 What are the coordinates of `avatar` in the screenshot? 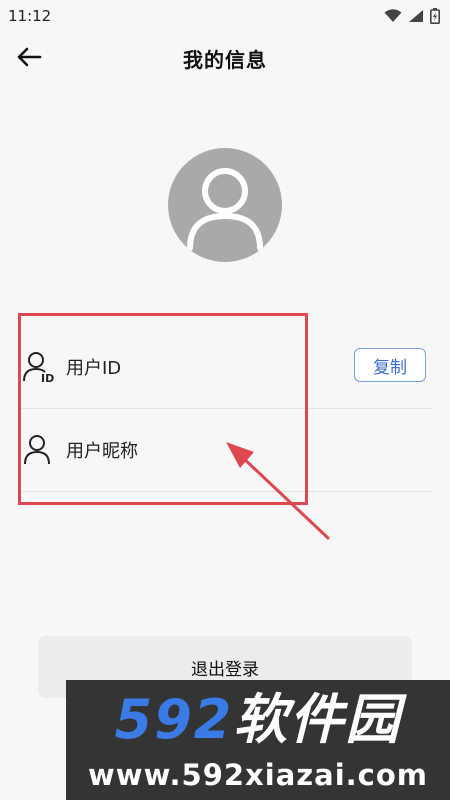 It's located at (225, 205).